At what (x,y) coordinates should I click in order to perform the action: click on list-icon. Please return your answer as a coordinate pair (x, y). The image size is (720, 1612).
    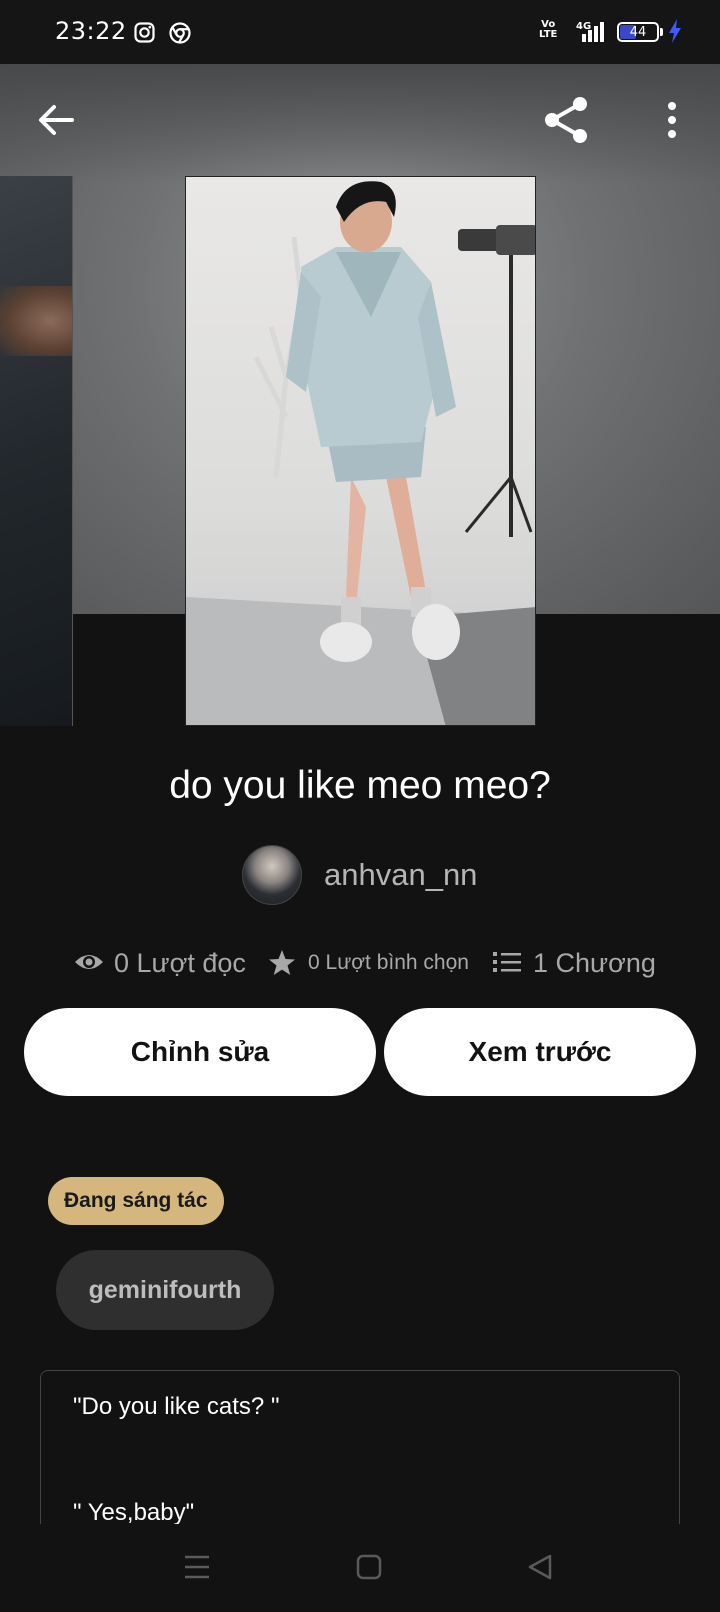
    Looking at the image, I should click on (507, 962).